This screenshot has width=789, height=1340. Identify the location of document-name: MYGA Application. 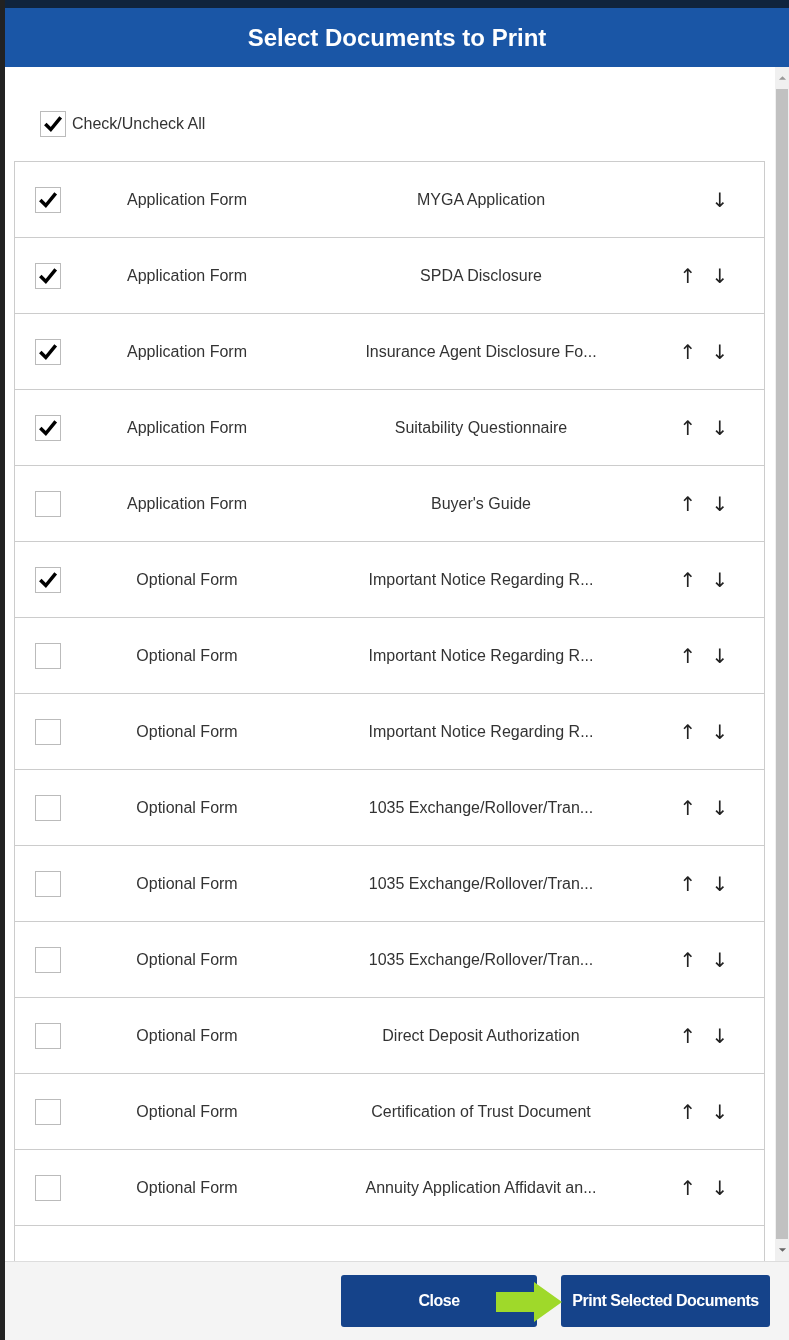
(481, 199).